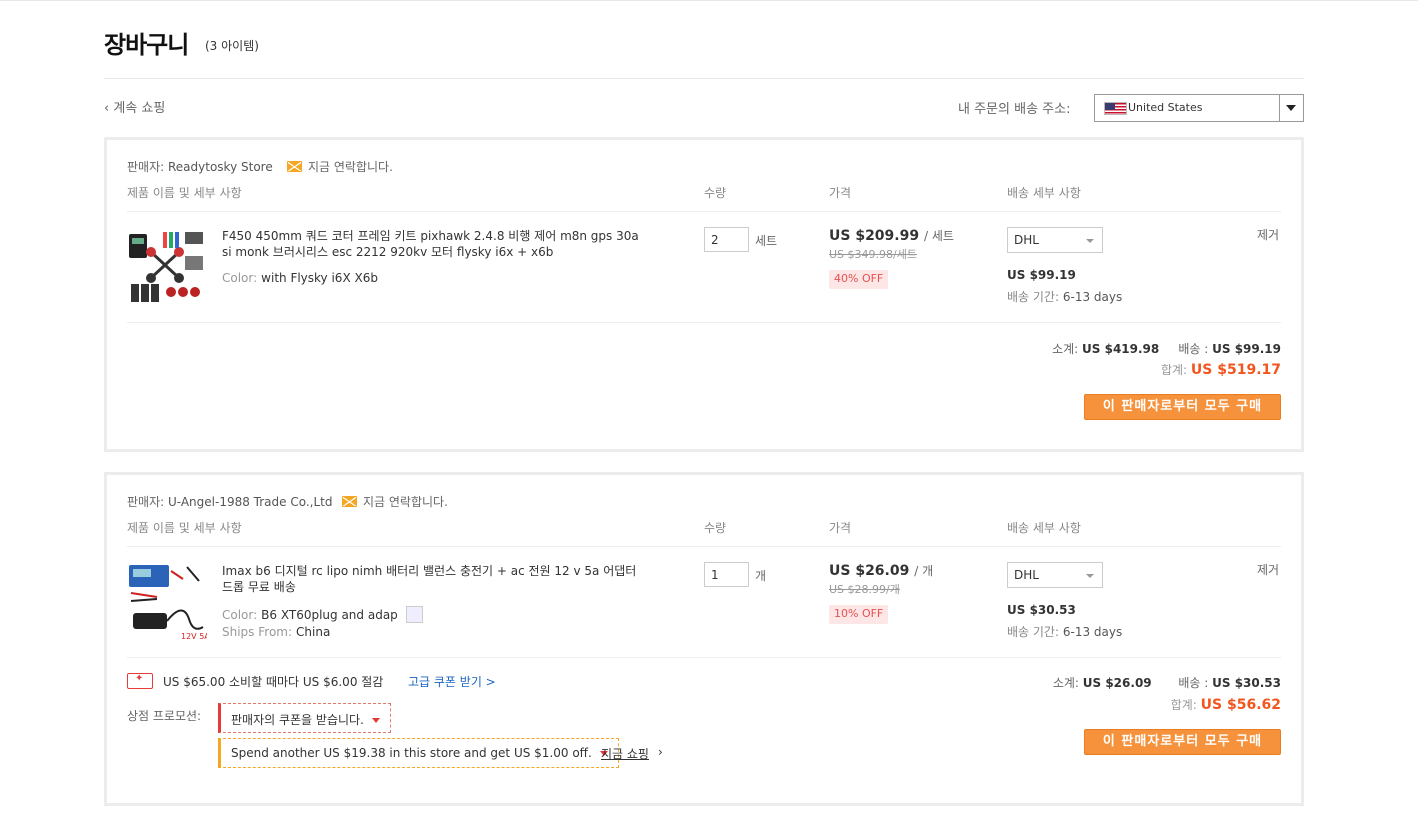  What do you see at coordinates (257, 632) in the screenshot?
I see `ships-from-label: Ships From:` at bounding box center [257, 632].